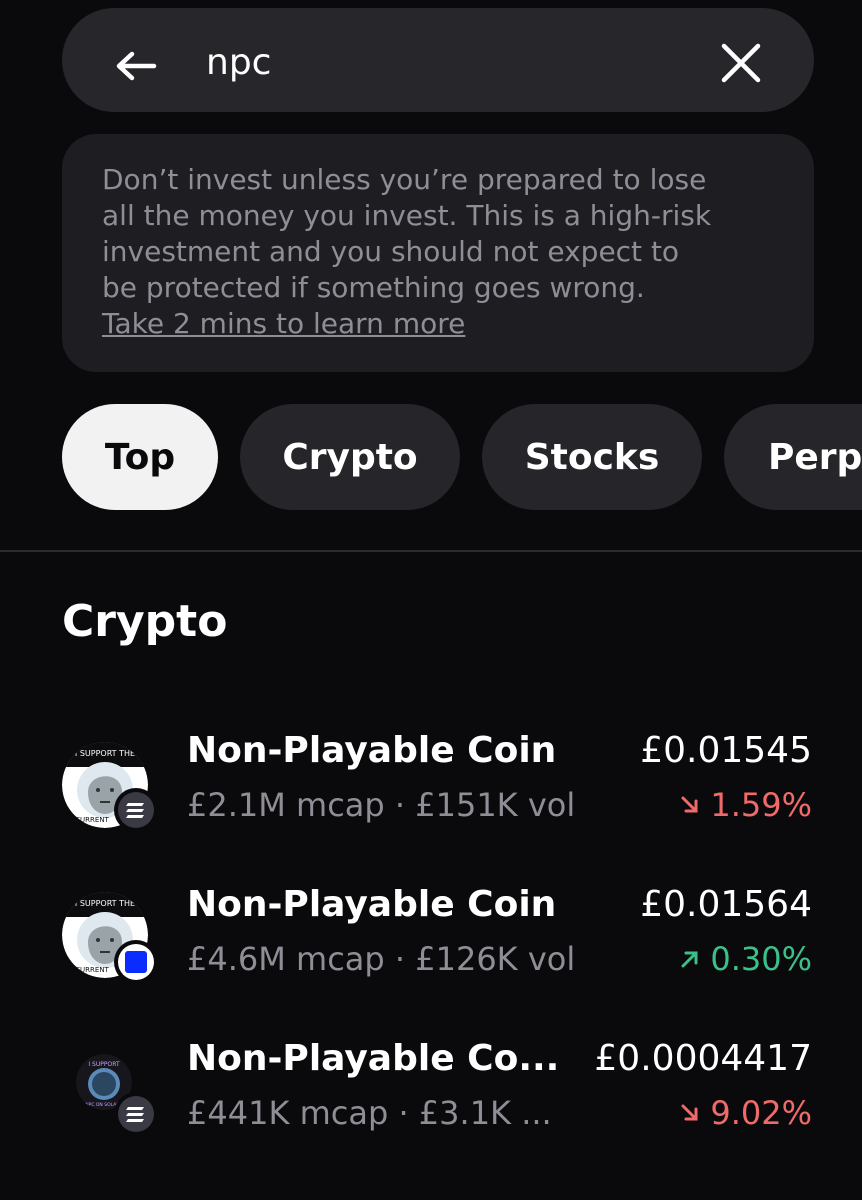  I want to click on learn-more-link: Take 2 mins to learn more, so click(283, 324).